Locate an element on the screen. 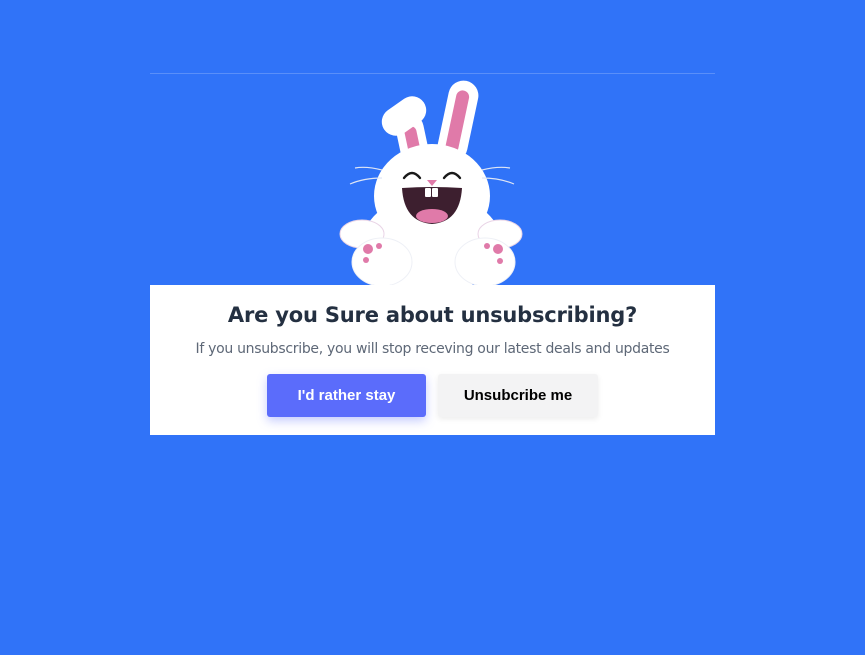 The height and width of the screenshot is (655, 865). bunny-right-foot is located at coordinates (485, 262).